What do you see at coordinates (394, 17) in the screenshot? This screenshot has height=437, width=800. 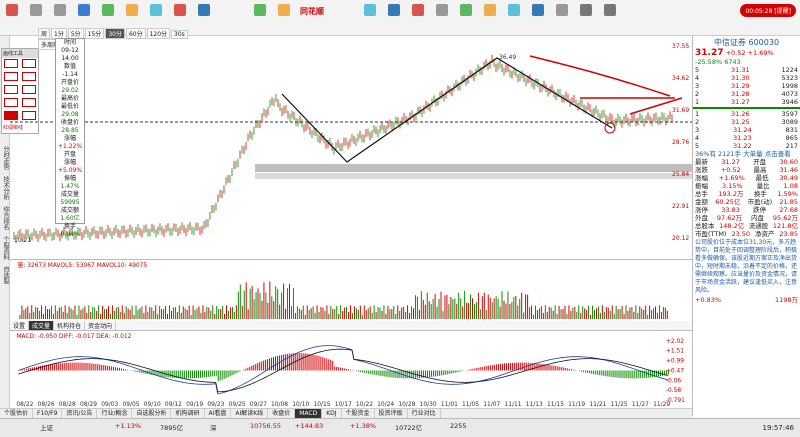 I see `hk-icon` at bounding box center [394, 17].